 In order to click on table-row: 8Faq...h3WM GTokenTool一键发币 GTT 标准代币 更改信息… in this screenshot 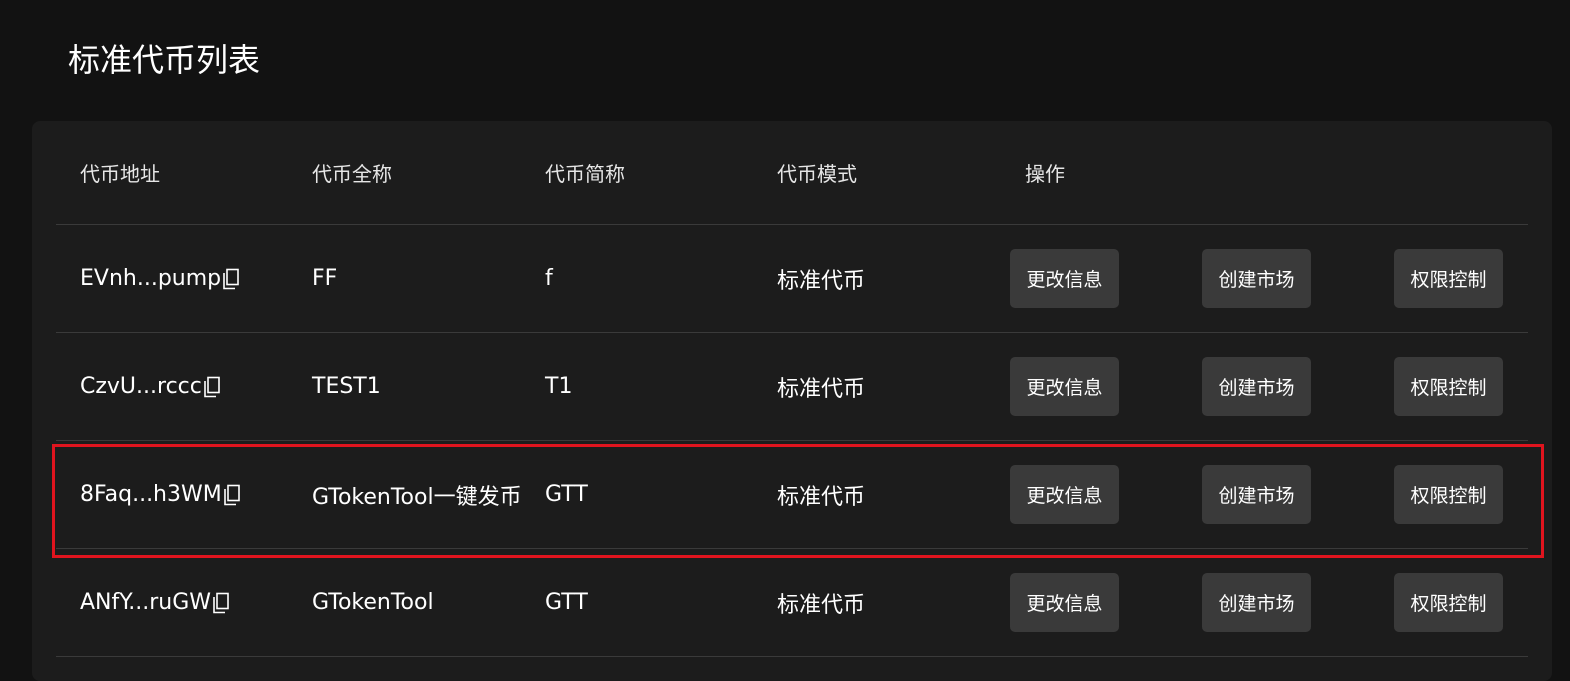, I will do `click(792, 495)`.